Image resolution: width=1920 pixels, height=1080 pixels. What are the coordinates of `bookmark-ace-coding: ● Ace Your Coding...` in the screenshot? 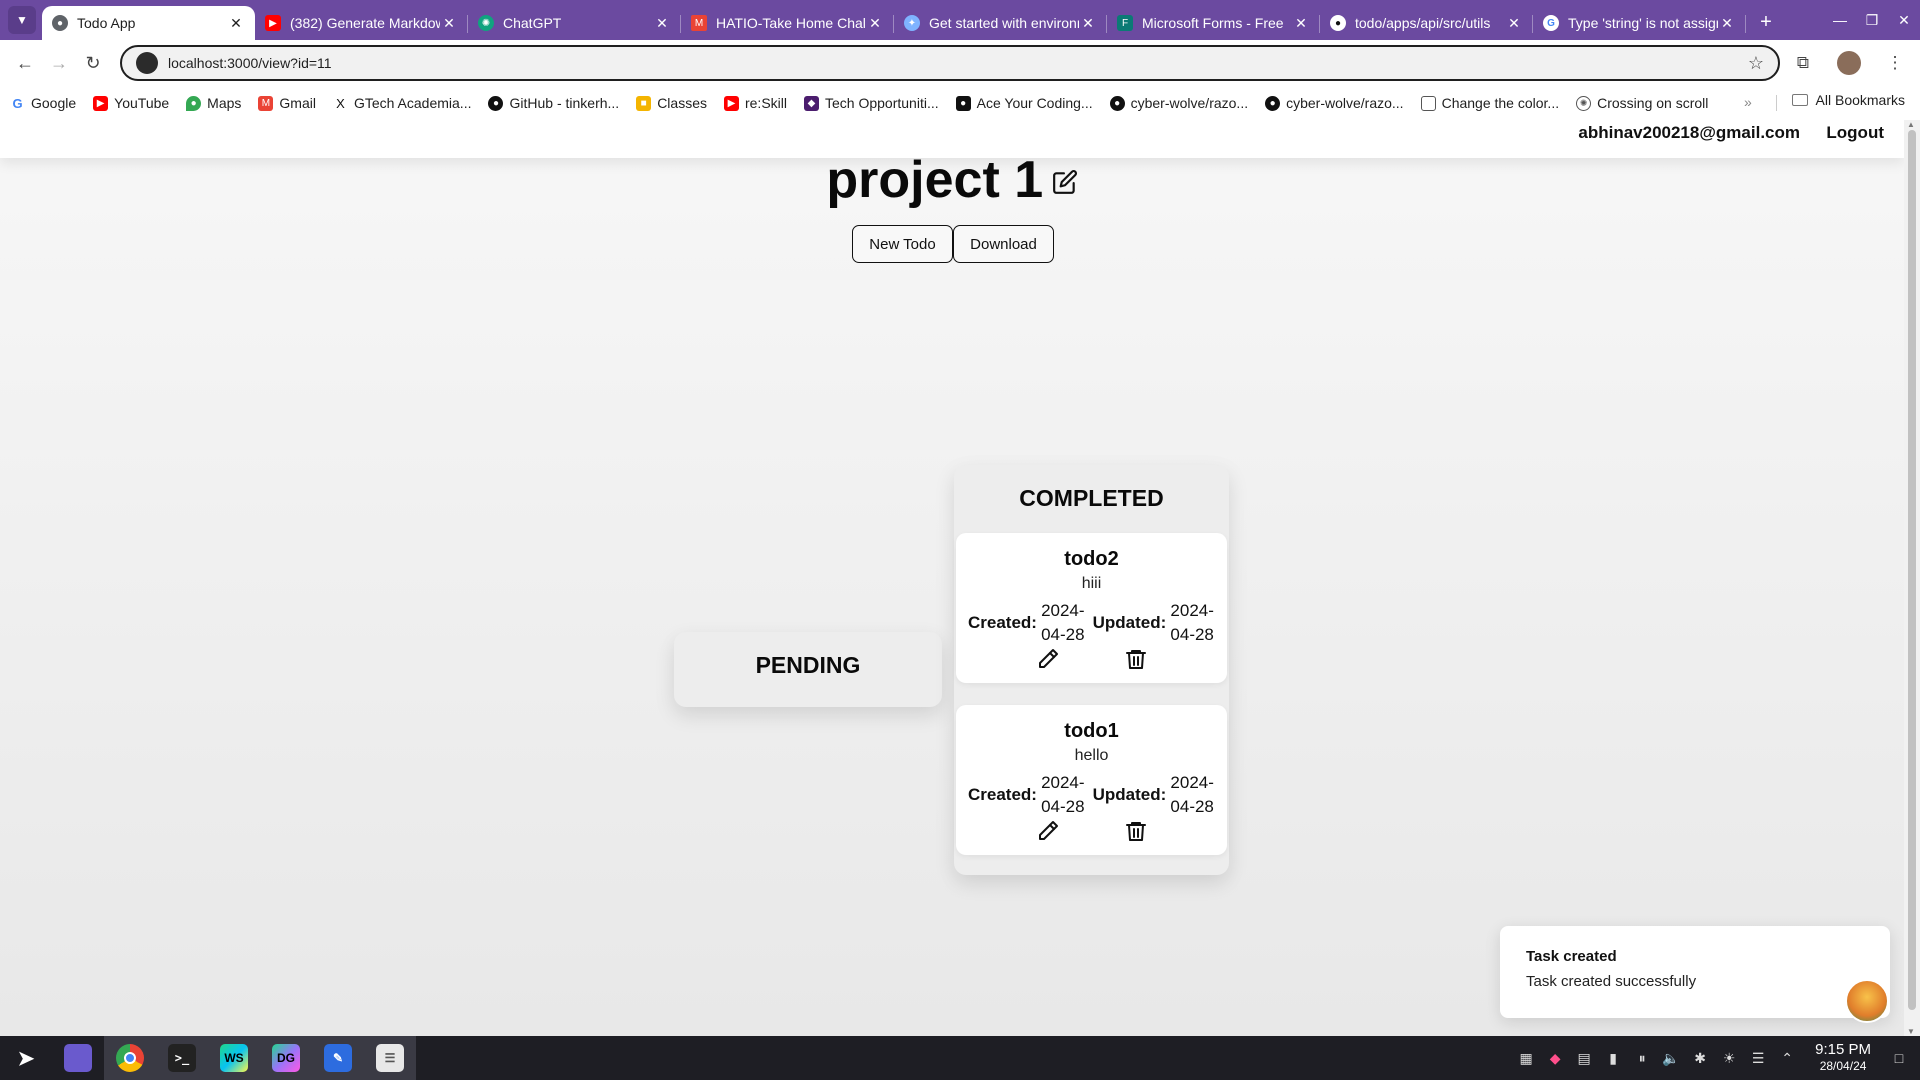 It's located at (1024, 103).